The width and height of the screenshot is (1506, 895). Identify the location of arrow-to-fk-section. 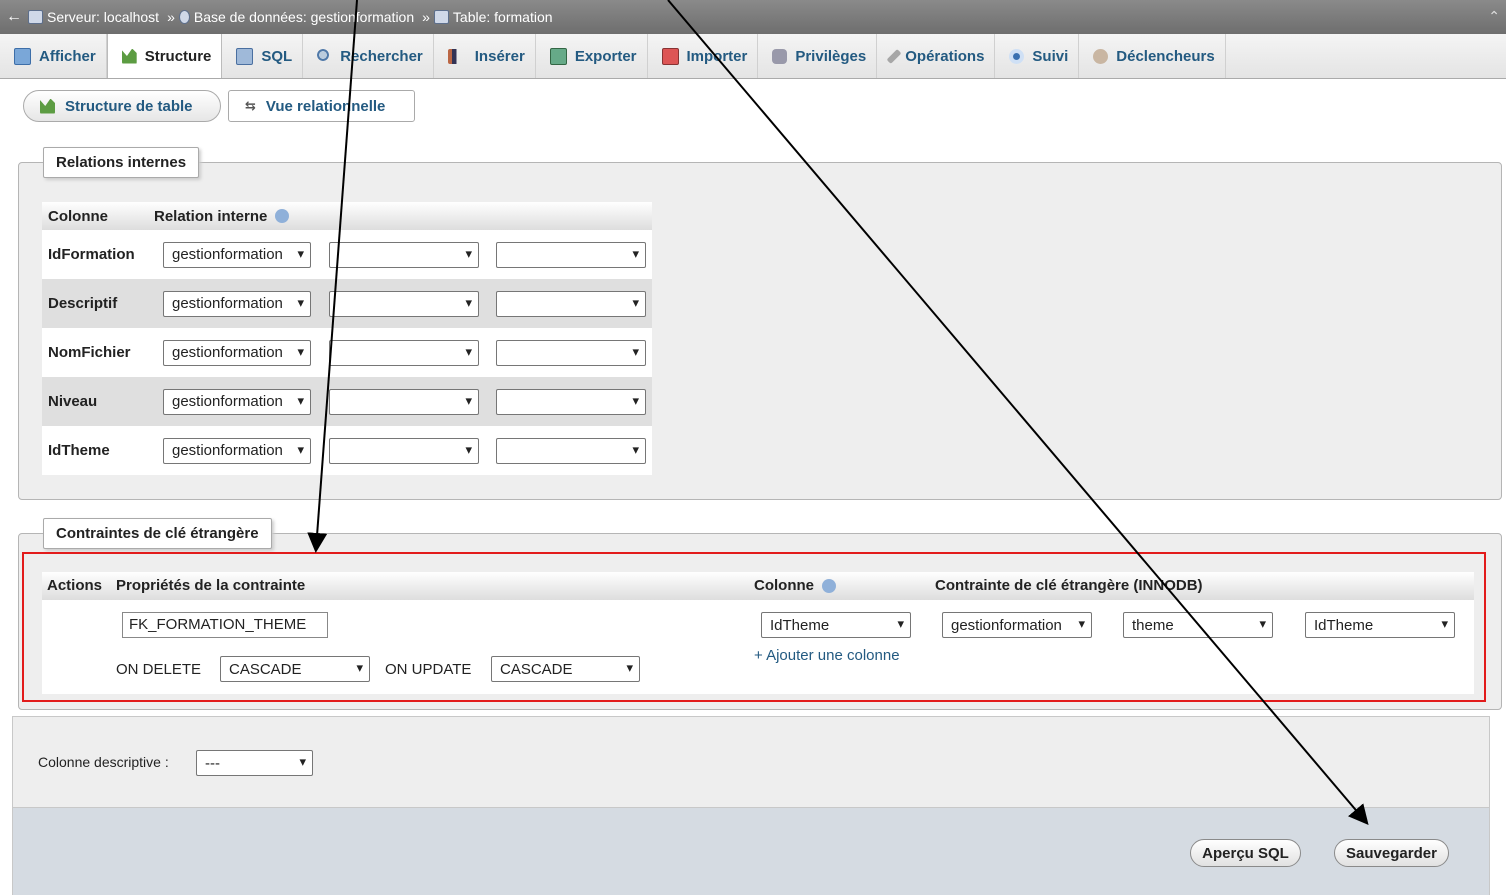
(332, 276).